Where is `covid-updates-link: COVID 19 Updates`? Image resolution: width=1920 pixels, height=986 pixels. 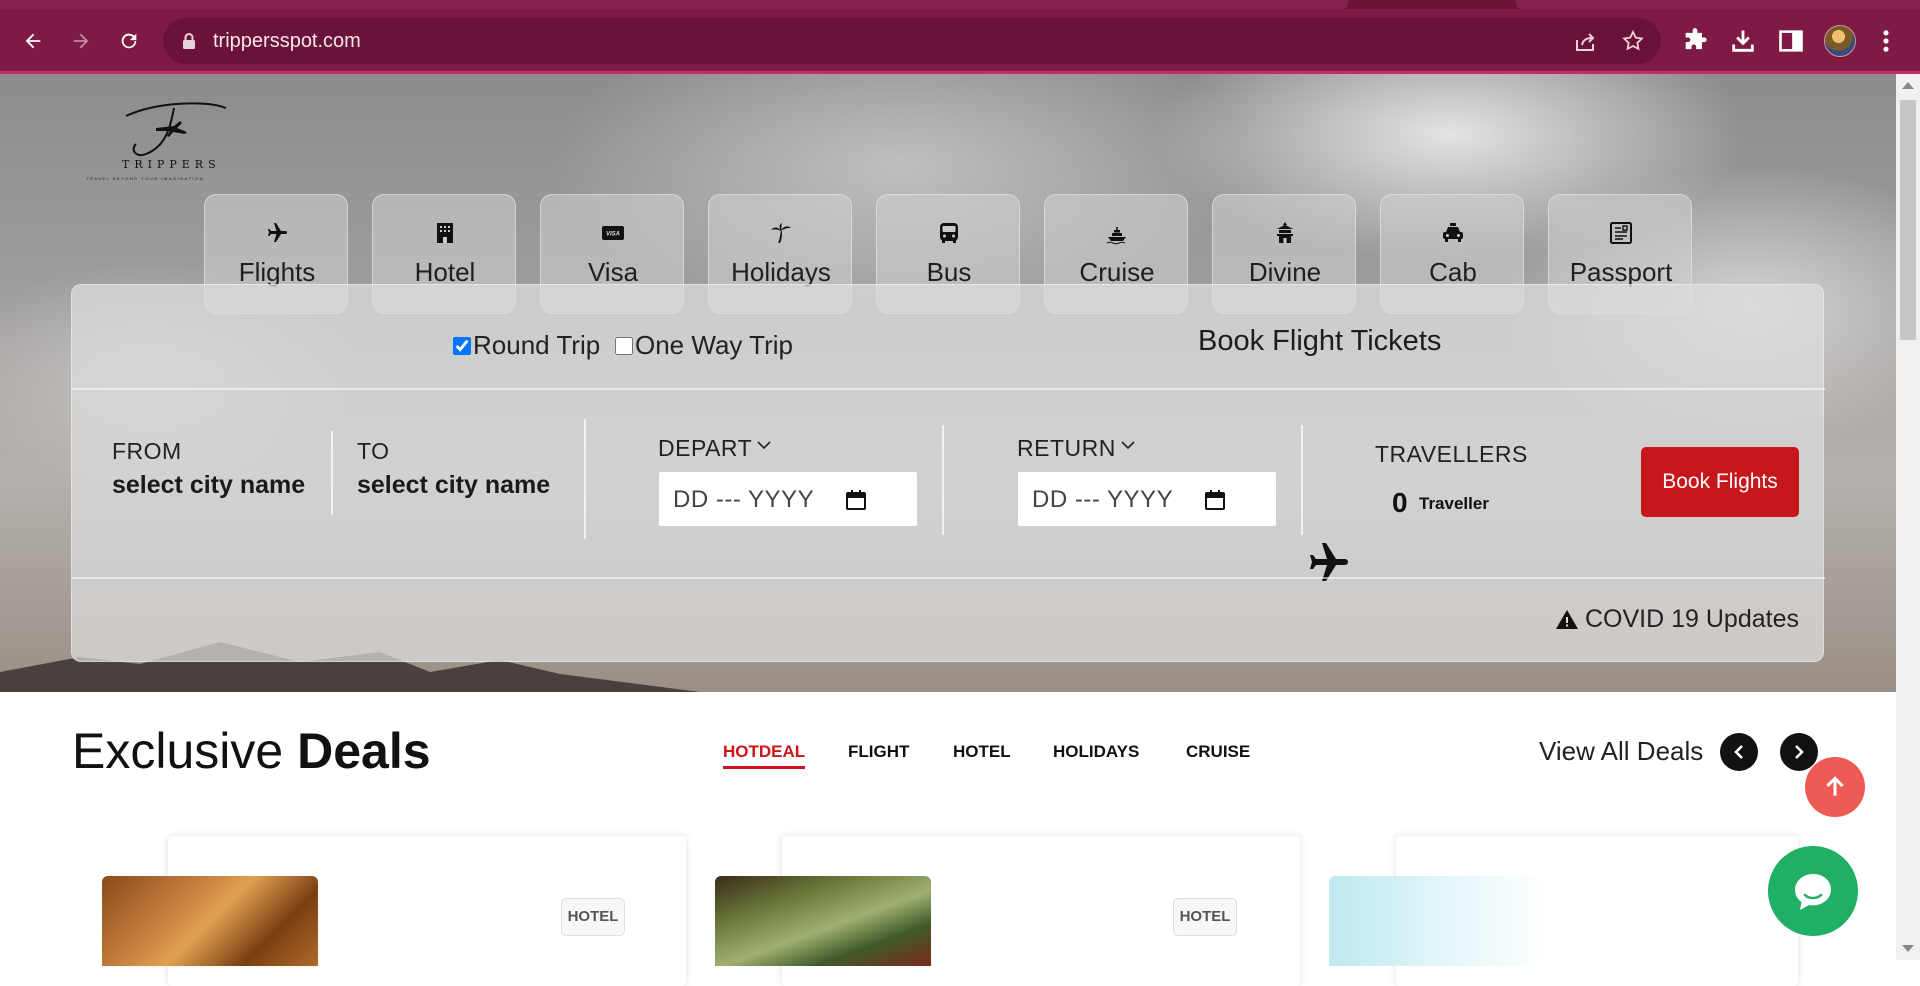 covid-updates-link: COVID 19 Updates is located at coordinates (1677, 619).